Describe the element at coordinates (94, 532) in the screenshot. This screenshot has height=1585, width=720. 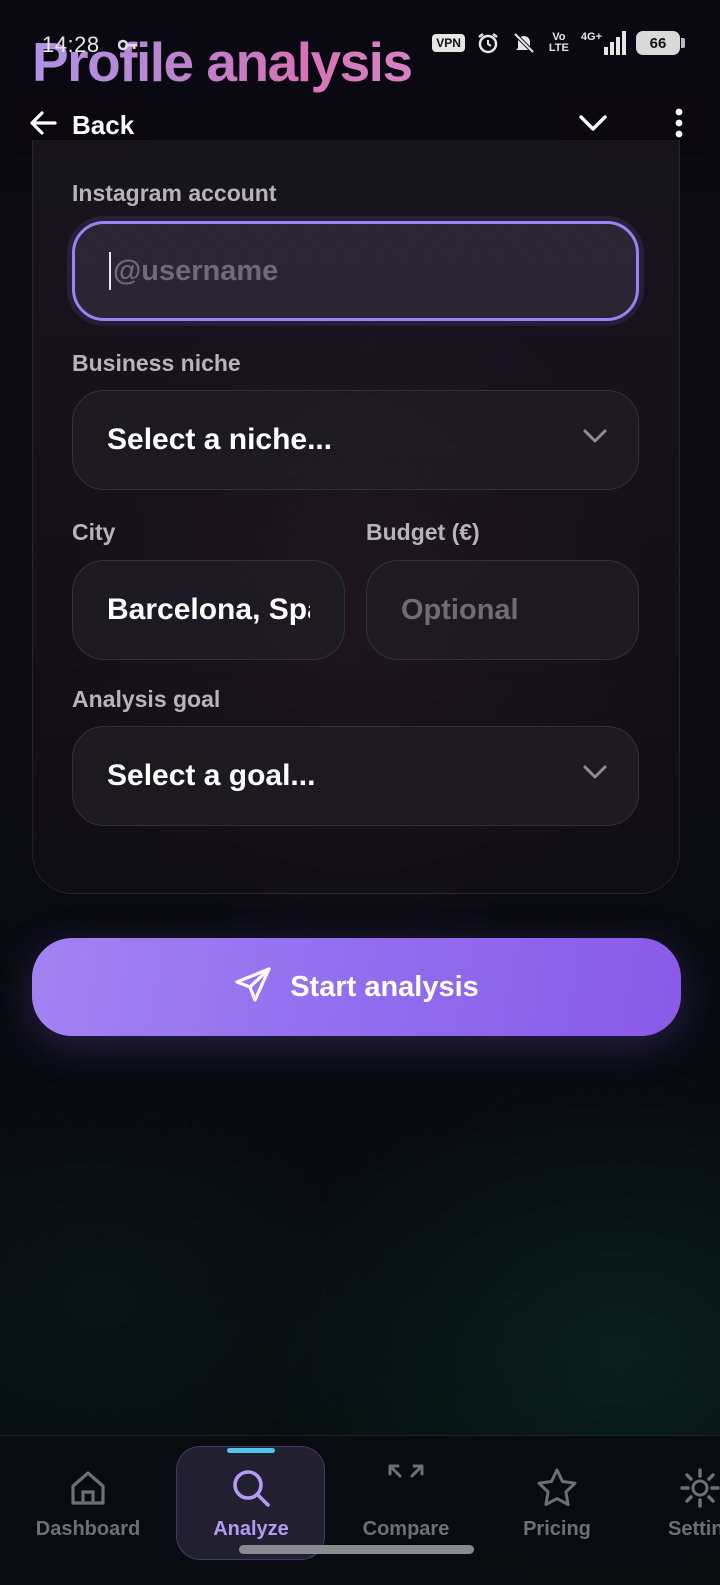
I see `city-label: City` at that location.